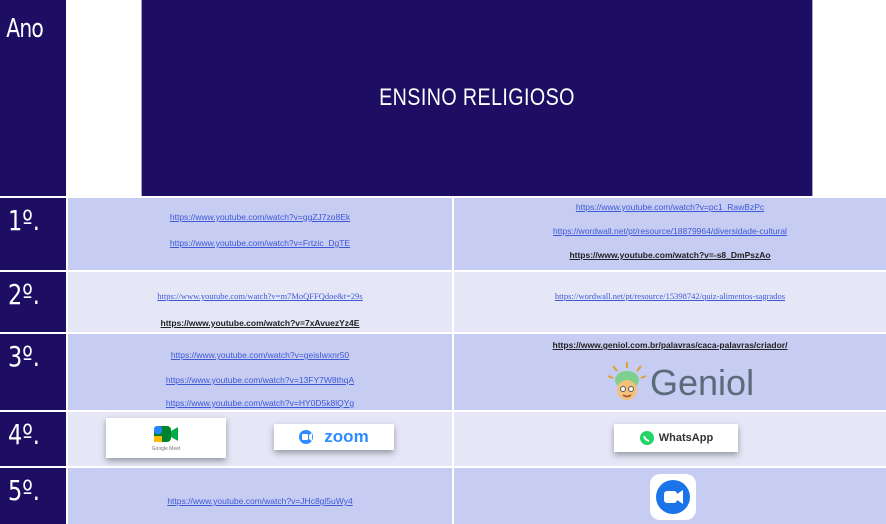 The image size is (886, 524). I want to click on geniol-brand: Geniol, so click(702, 382).